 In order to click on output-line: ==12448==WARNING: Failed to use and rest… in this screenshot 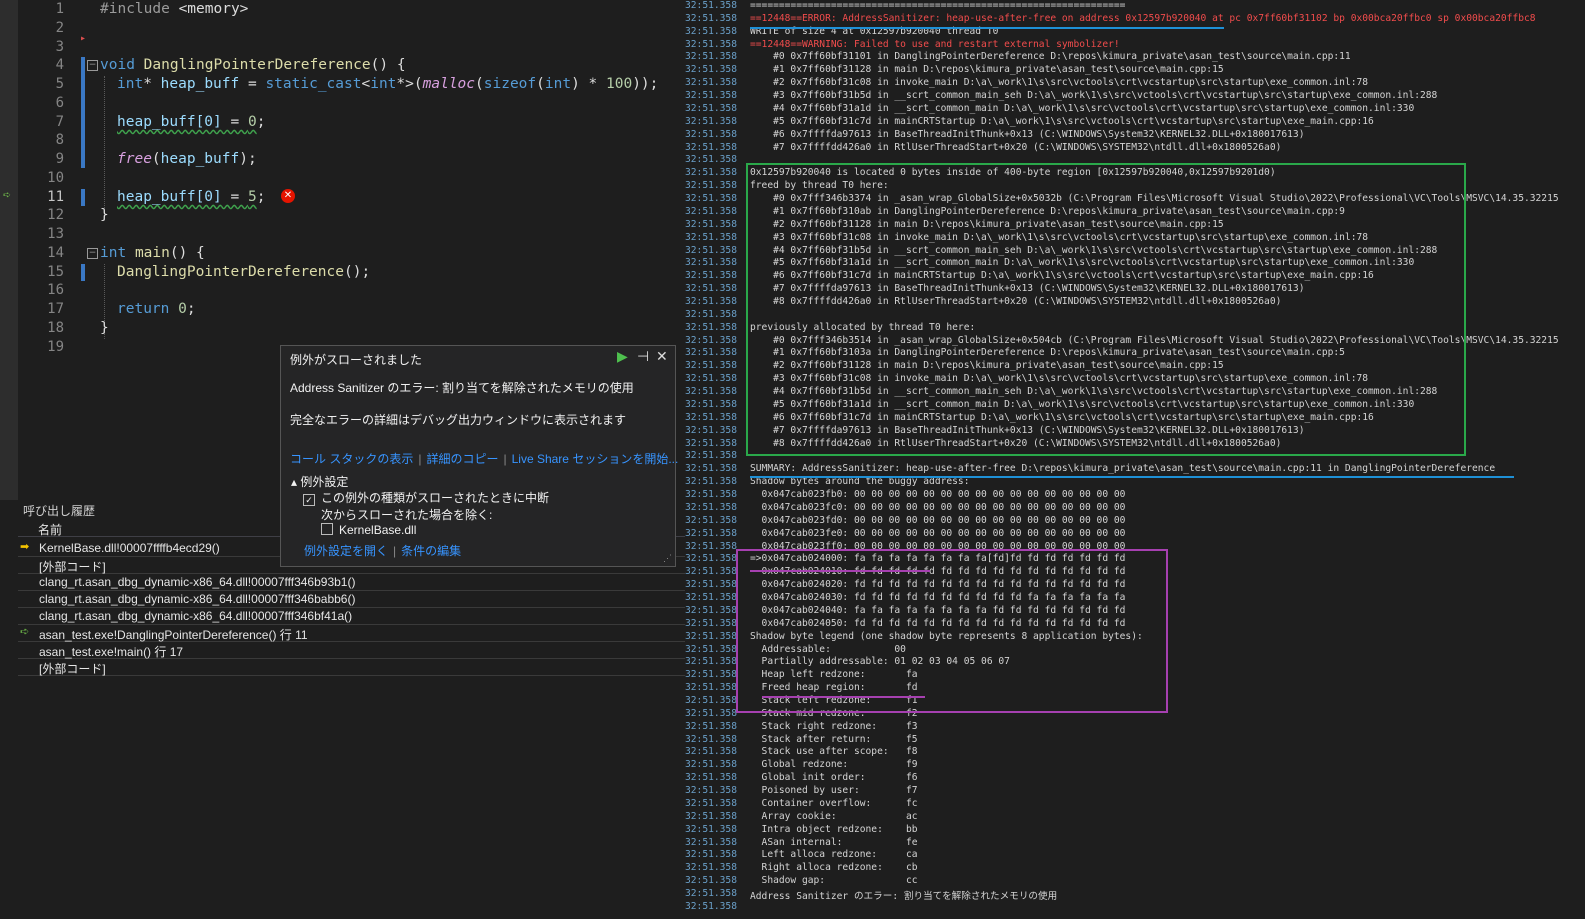, I will do `click(935, 44)`.